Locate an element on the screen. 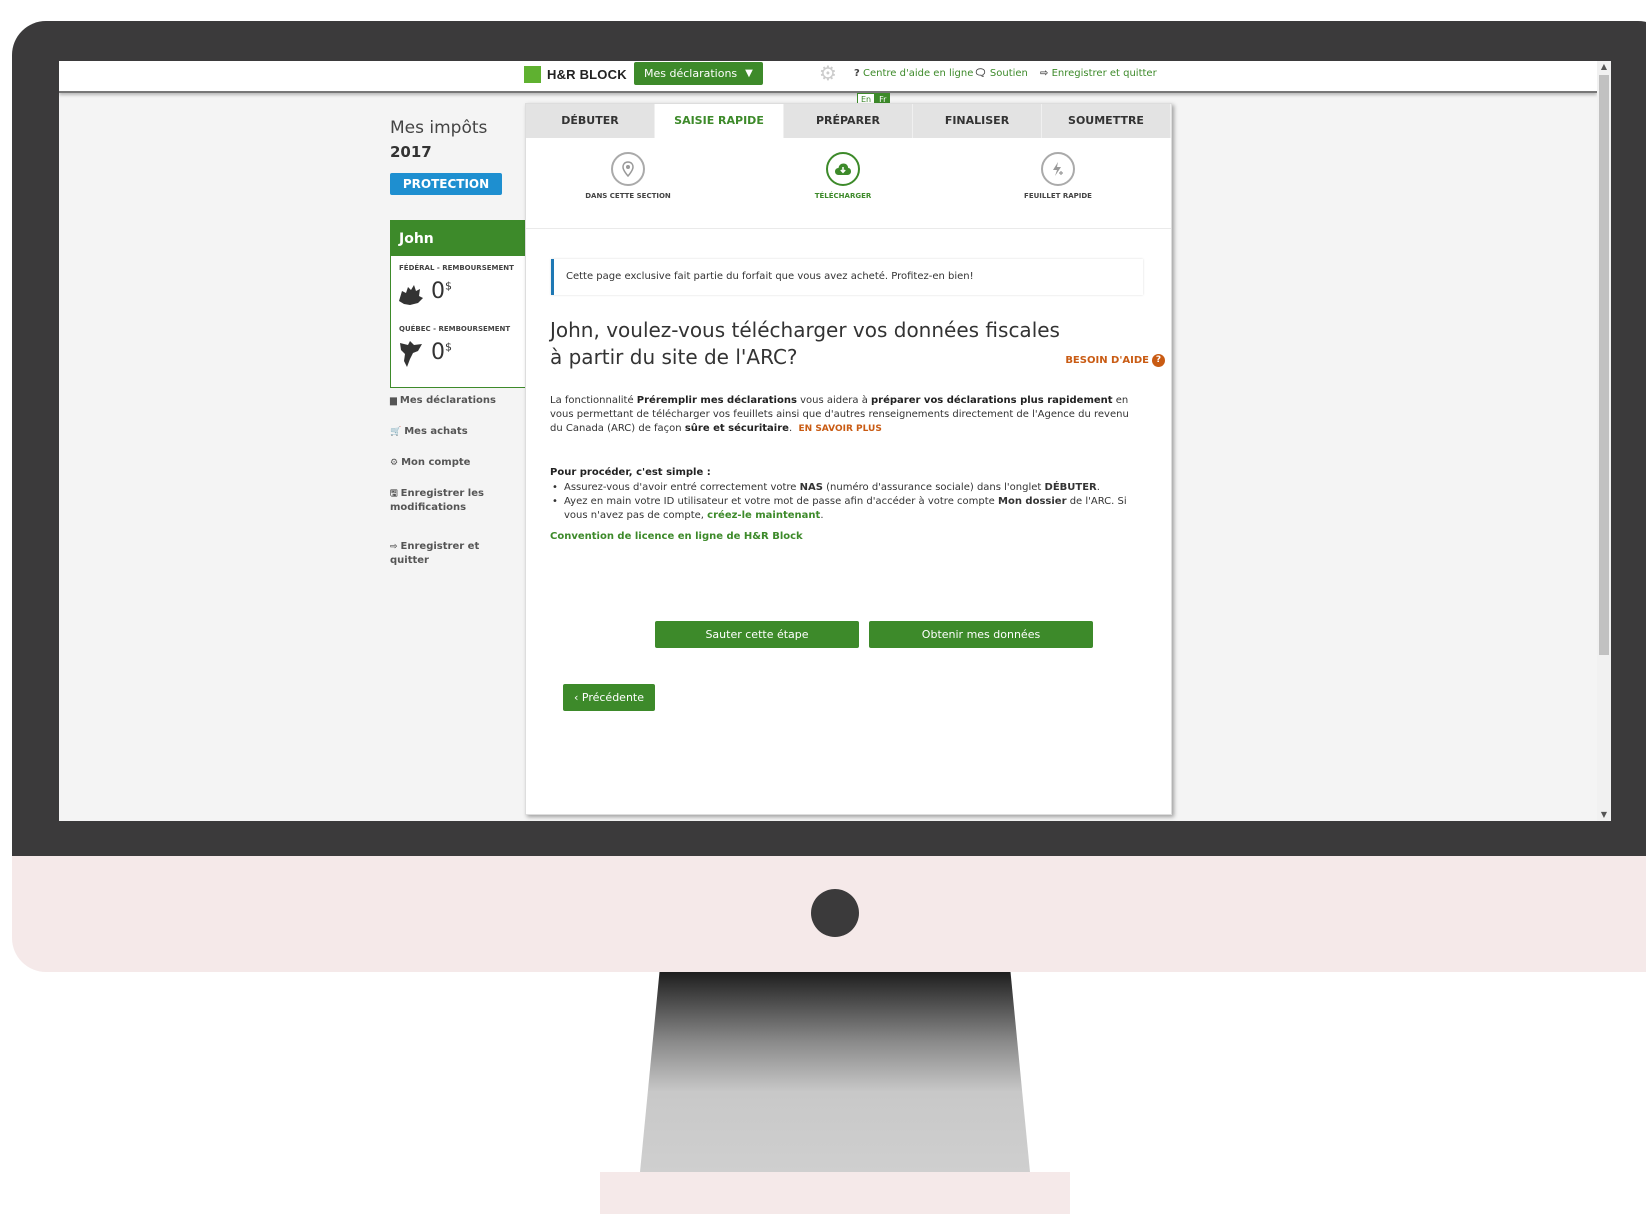  para-bold: sûre et sécuritaire is located at coordinates (736, 428).